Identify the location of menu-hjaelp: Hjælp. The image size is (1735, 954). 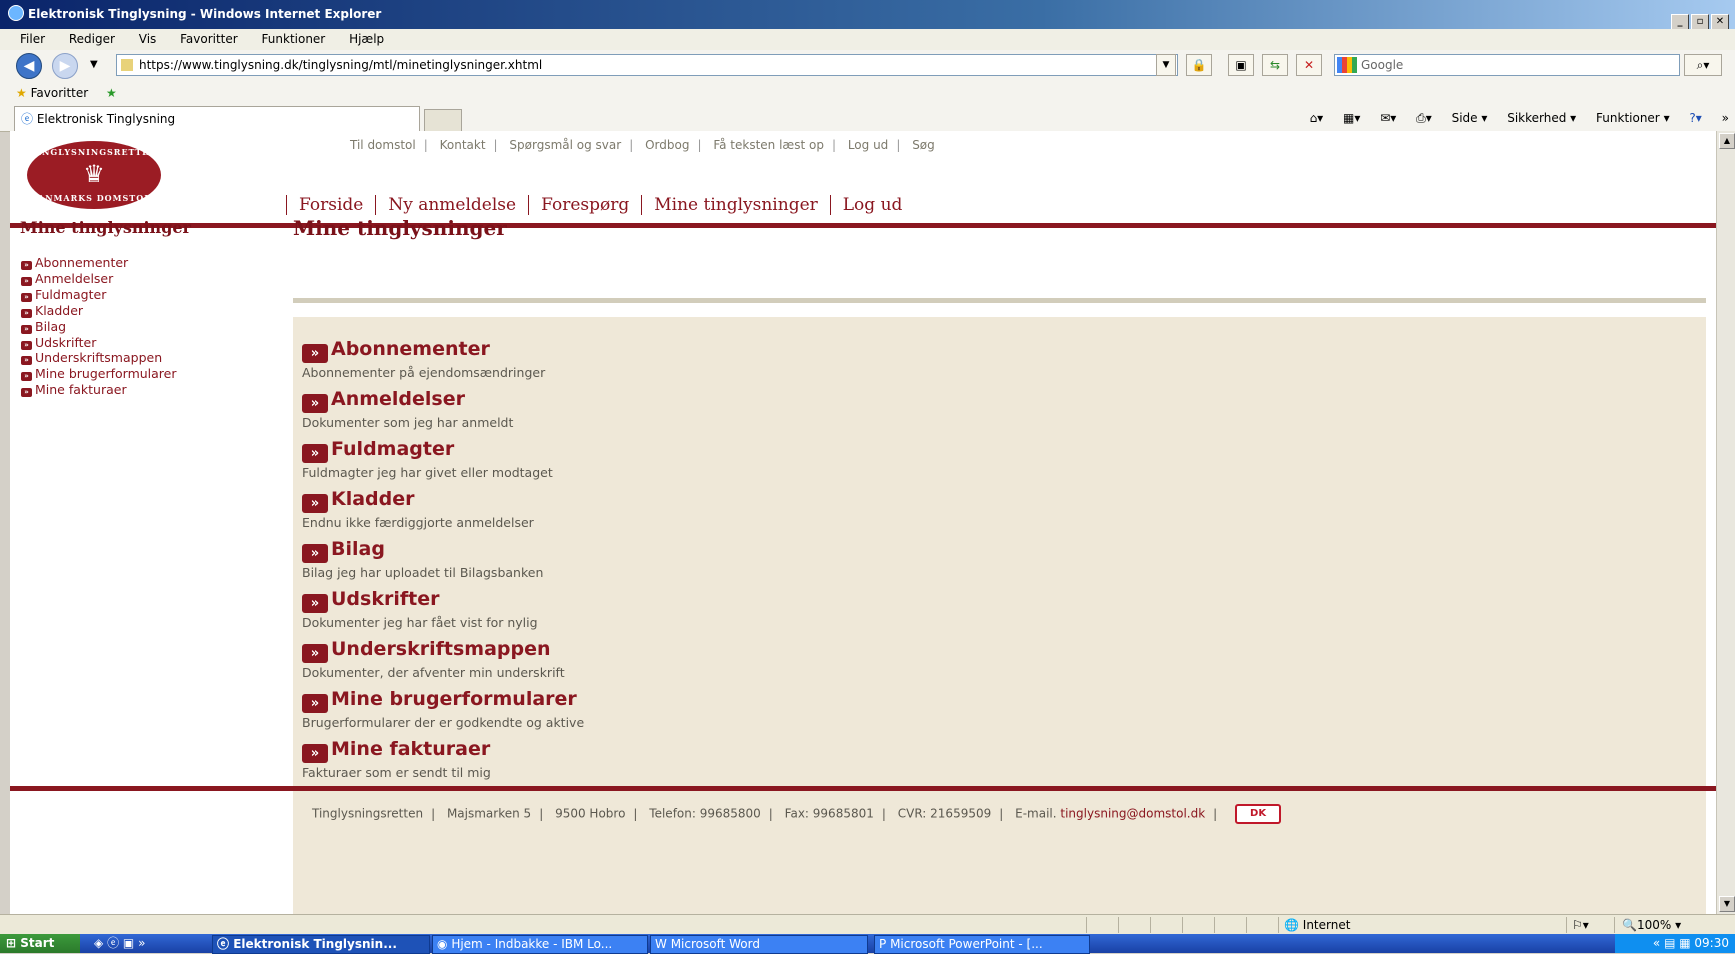
(366, 39).